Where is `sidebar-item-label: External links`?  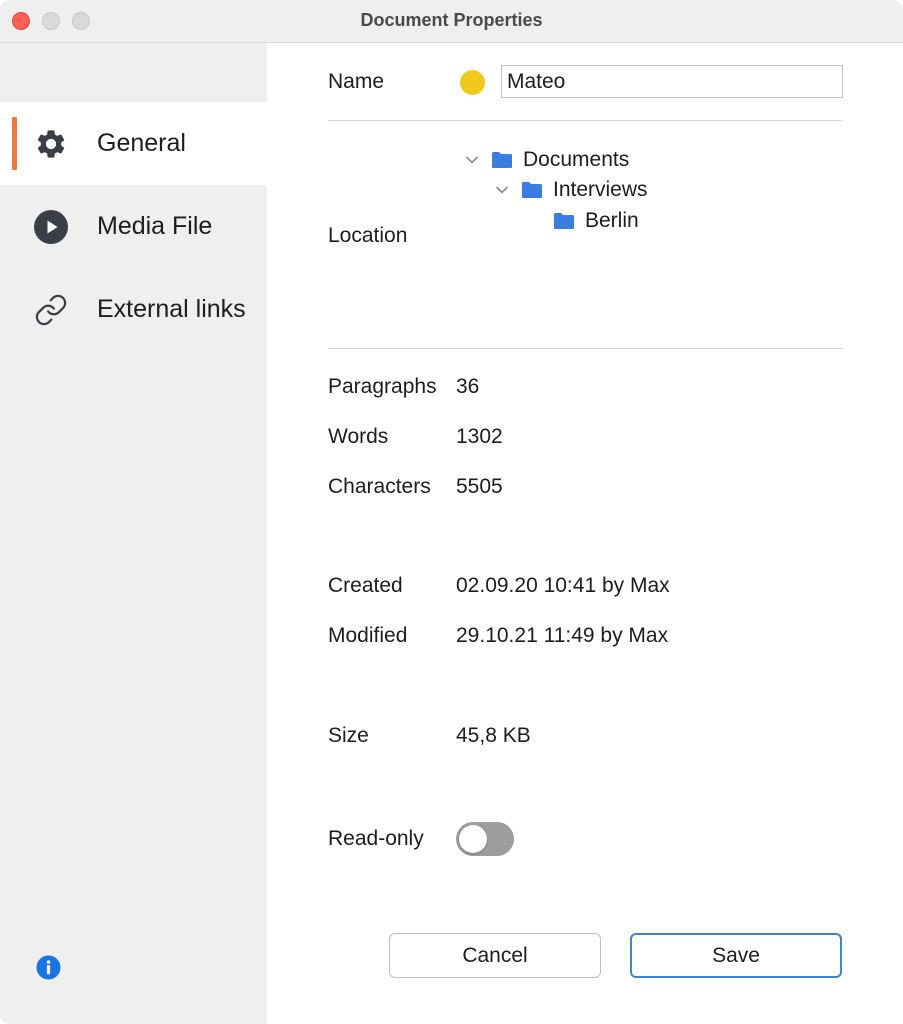 sidebar-item-label: External links is located at coordinates (171, 309).